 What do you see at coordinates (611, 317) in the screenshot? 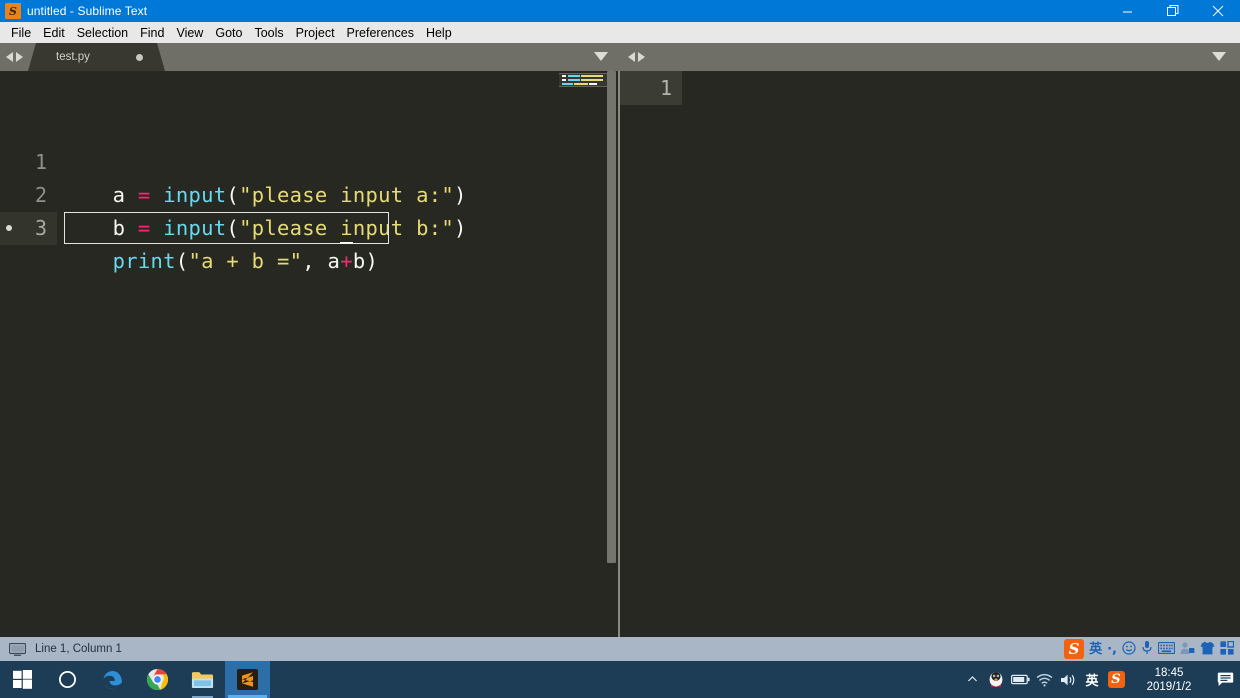
I see `scrollbar-thumb` at bounding box center [611, 317].